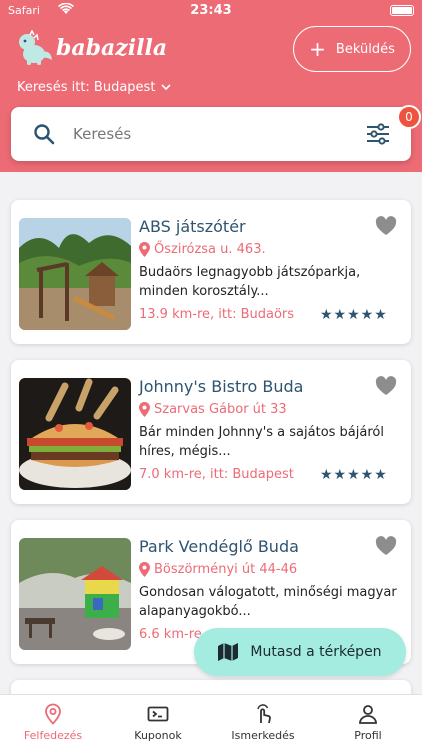  I want to click on location-selector: Keresés itt: Budapest, so click(94, 87).